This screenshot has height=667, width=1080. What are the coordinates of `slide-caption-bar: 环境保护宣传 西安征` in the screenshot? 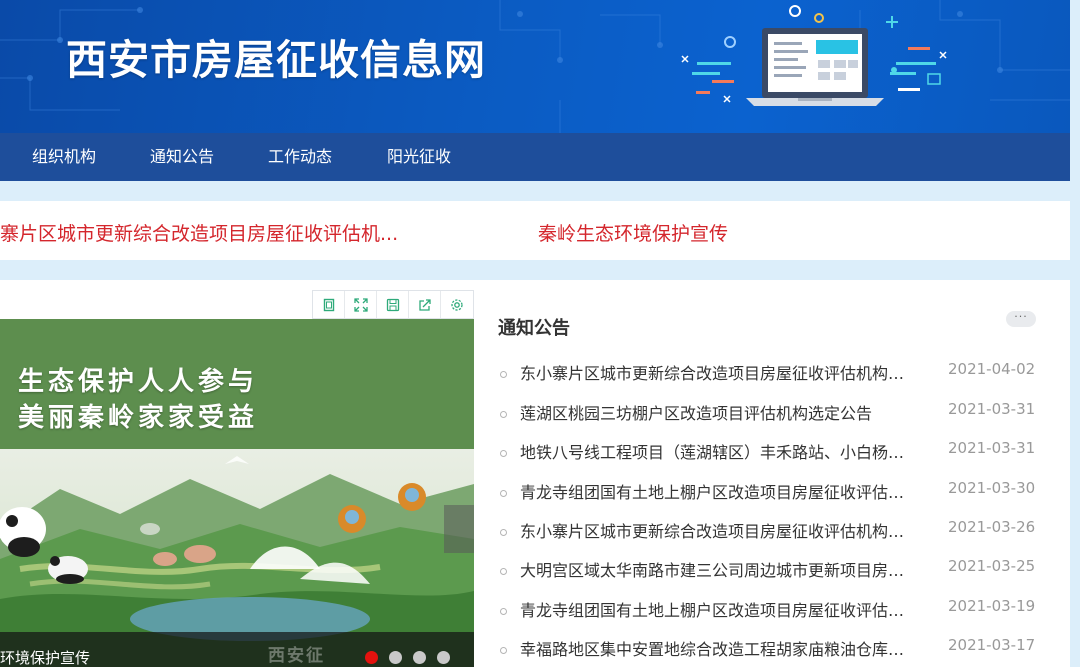 It's located at (237, 649).